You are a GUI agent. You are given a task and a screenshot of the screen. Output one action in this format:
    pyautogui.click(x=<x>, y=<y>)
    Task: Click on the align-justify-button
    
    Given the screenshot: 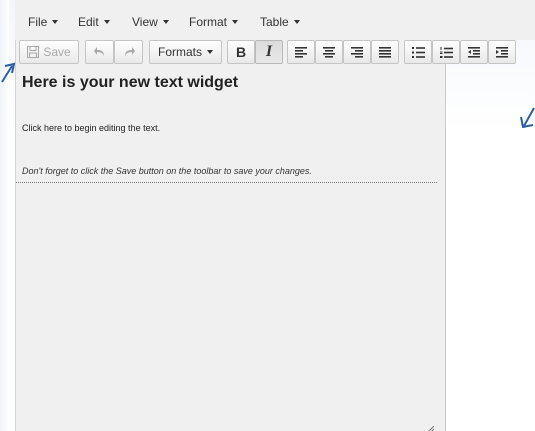 What is the action you would take?
    pyautogui.click(x=385, y=52)
    